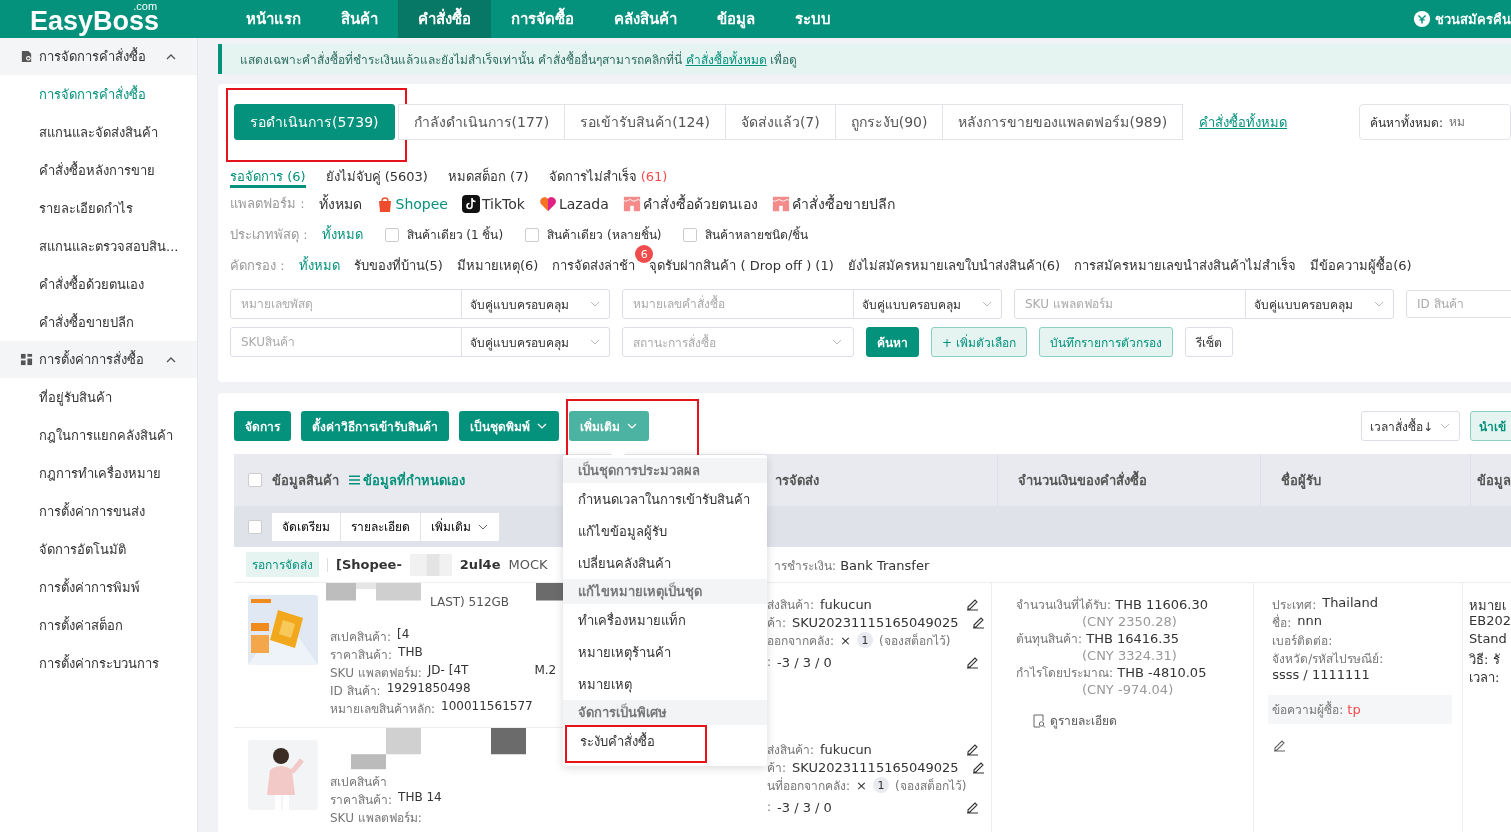 The width and height of the screenshot is (1511, 832). What do you see at coordinates (665, 470) in the screenshot?
I see `menu-group-header: เป็นชุดการประมวลผล` at bounding box center [665, 470].